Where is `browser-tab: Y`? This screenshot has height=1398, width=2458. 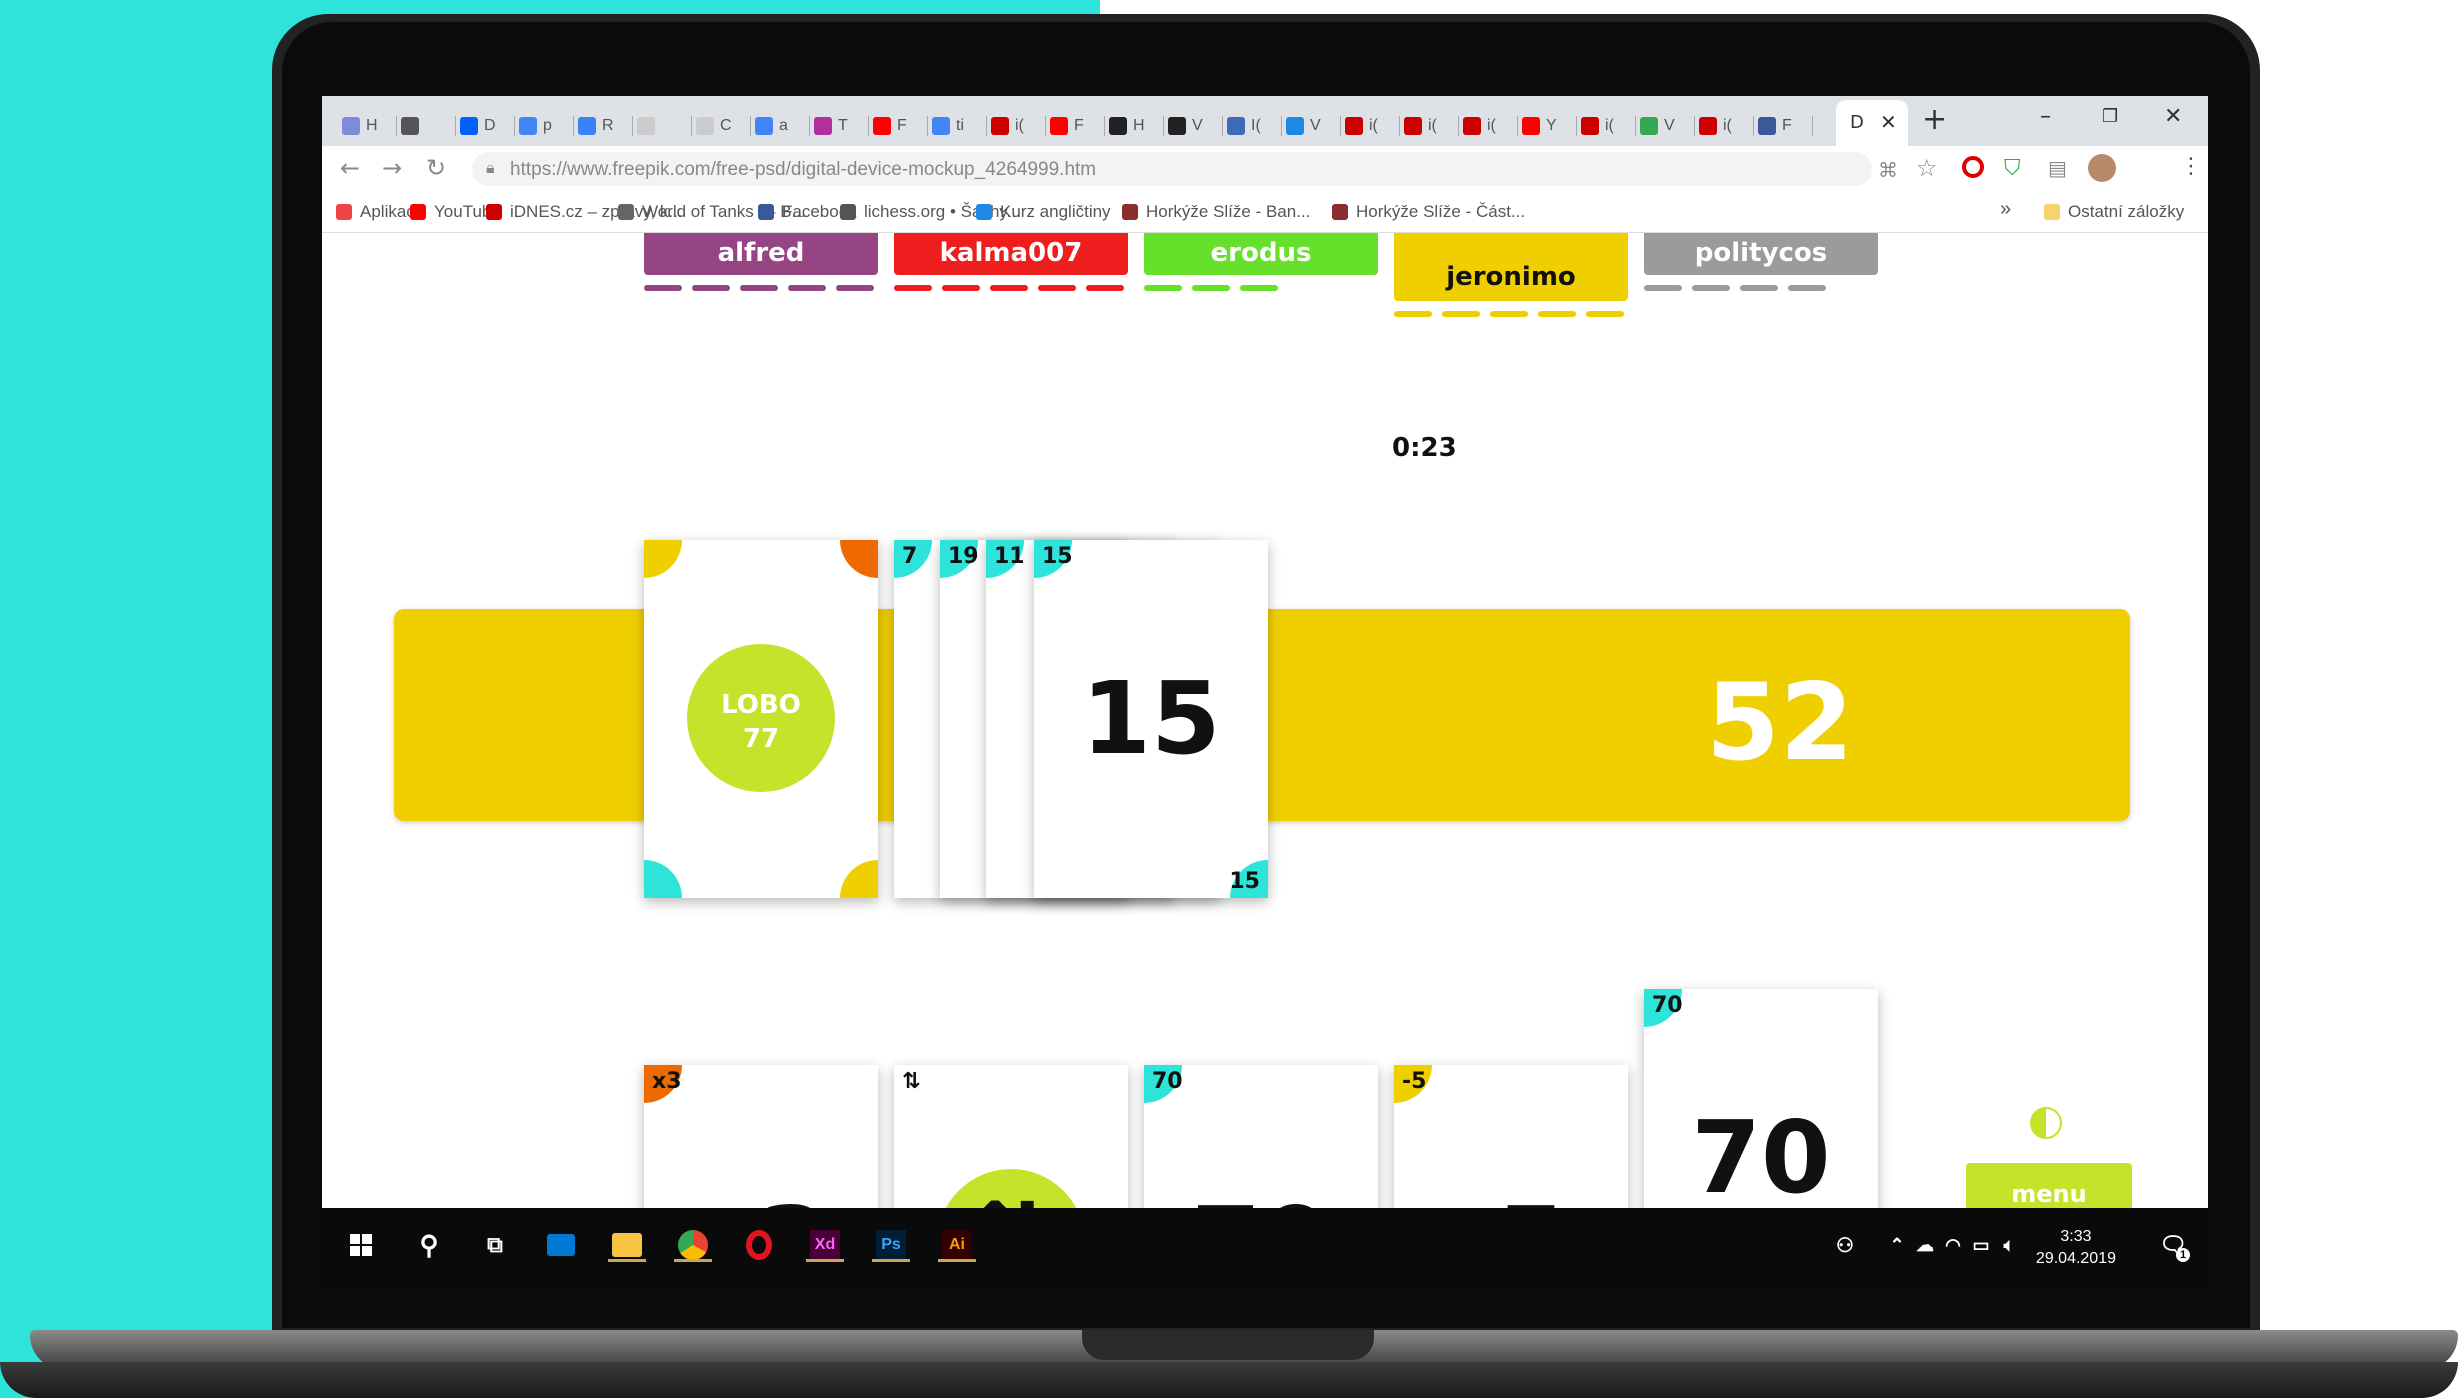
browser-tab: Y is located at coordinates (1544, 126).